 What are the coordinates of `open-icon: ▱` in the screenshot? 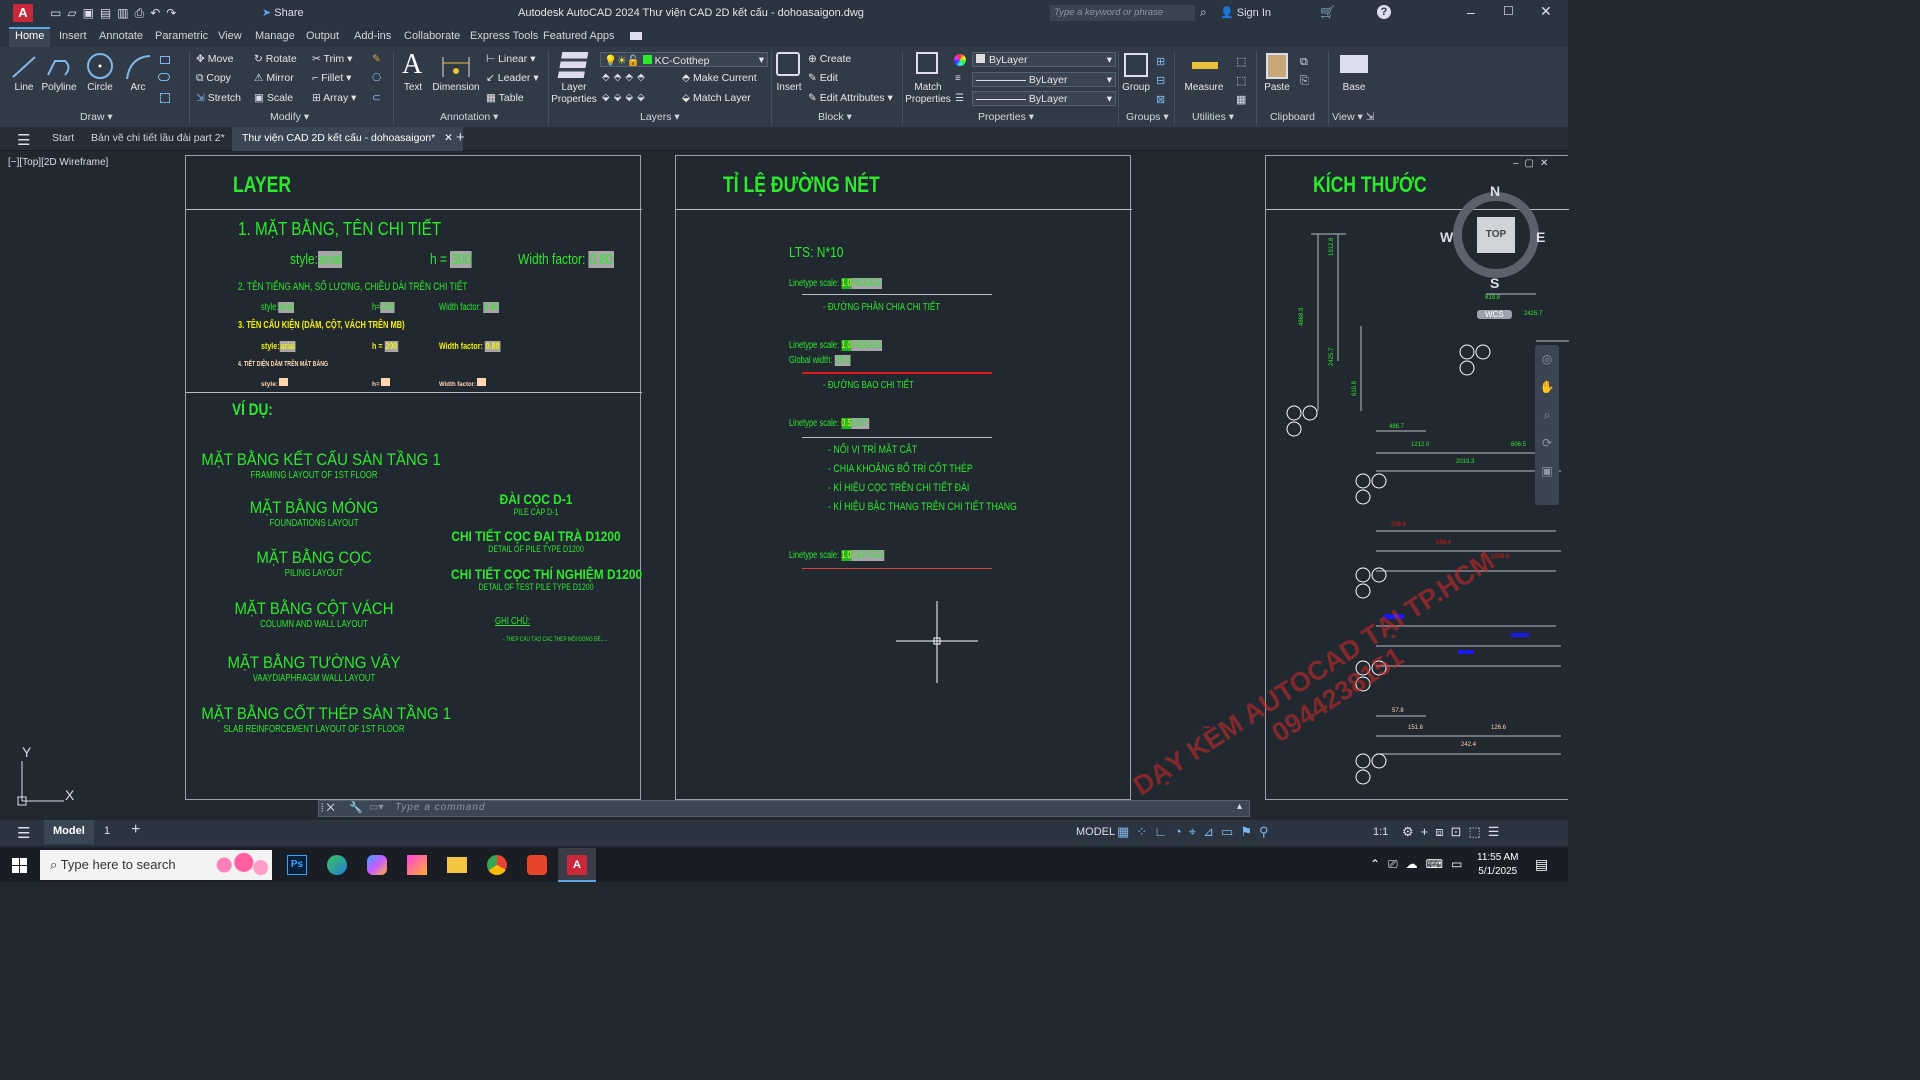 It's located at (74, 13).